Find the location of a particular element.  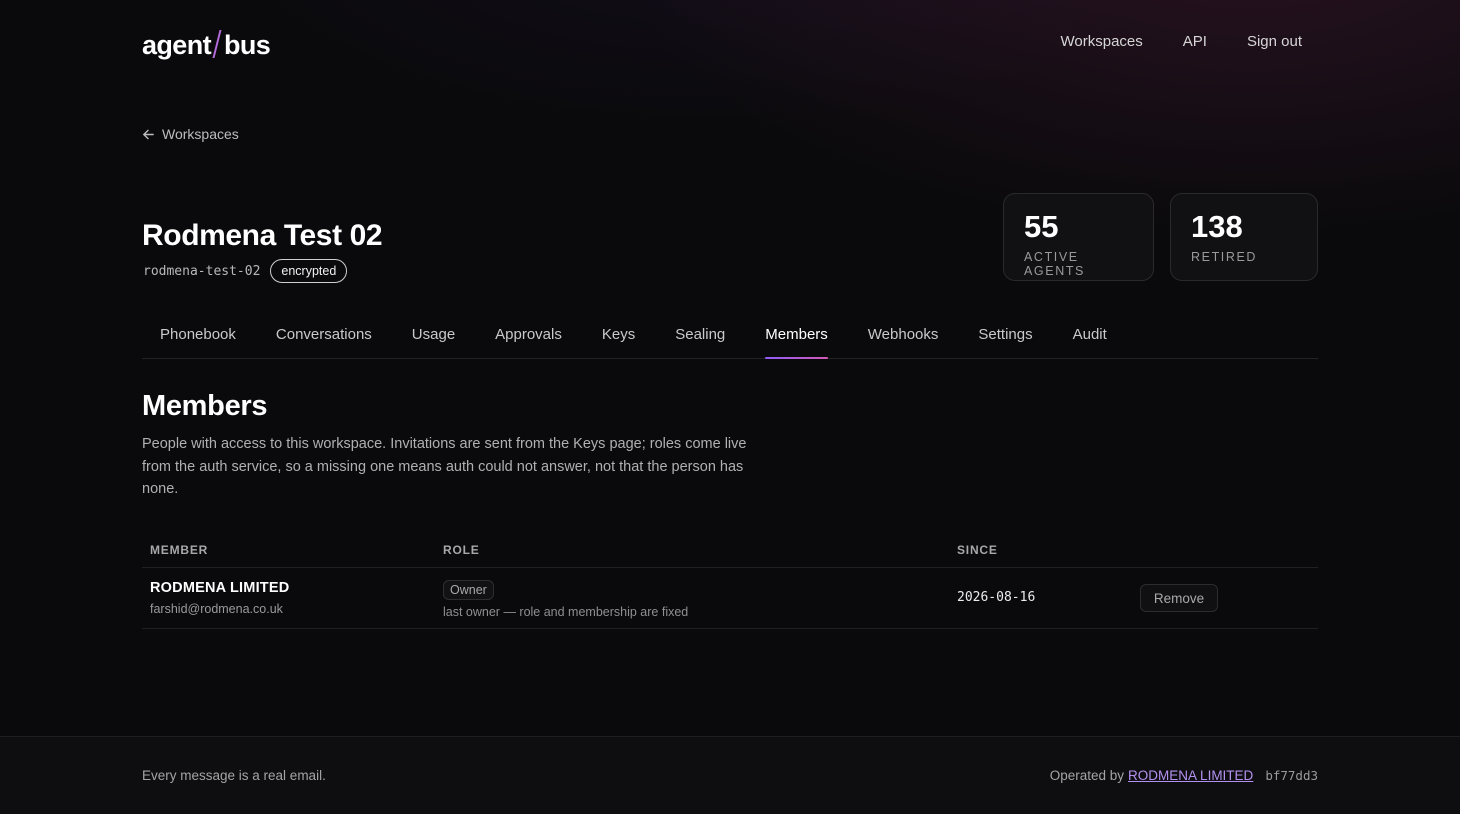

footer-commit-hash: bf77dd3 is located at coordinates (1291, 775).